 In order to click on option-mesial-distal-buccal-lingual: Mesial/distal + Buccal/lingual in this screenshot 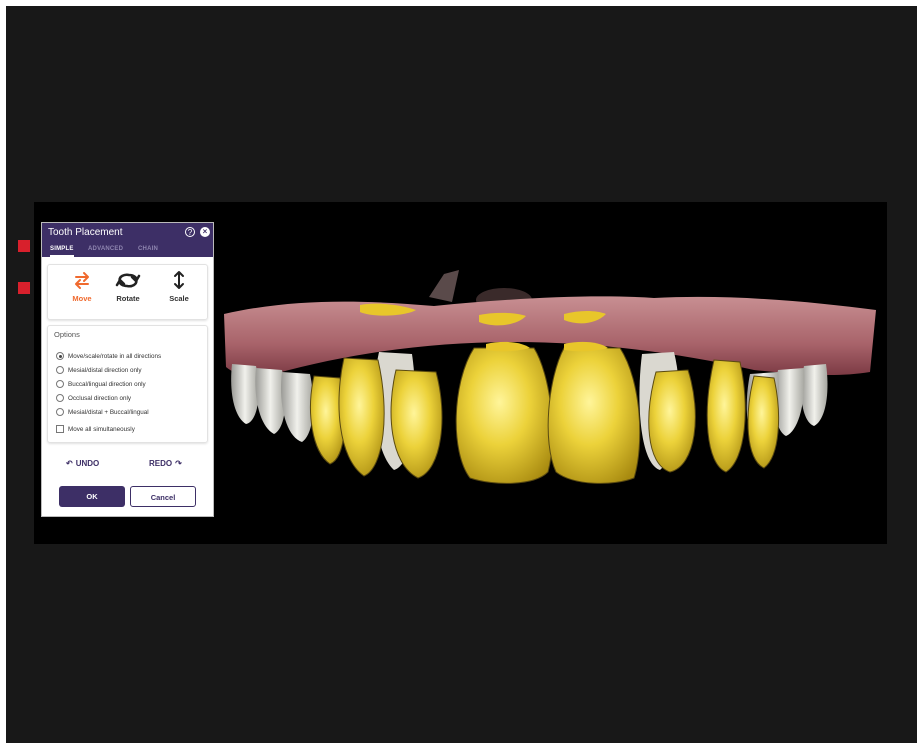, I will do `click(102, 412)`.